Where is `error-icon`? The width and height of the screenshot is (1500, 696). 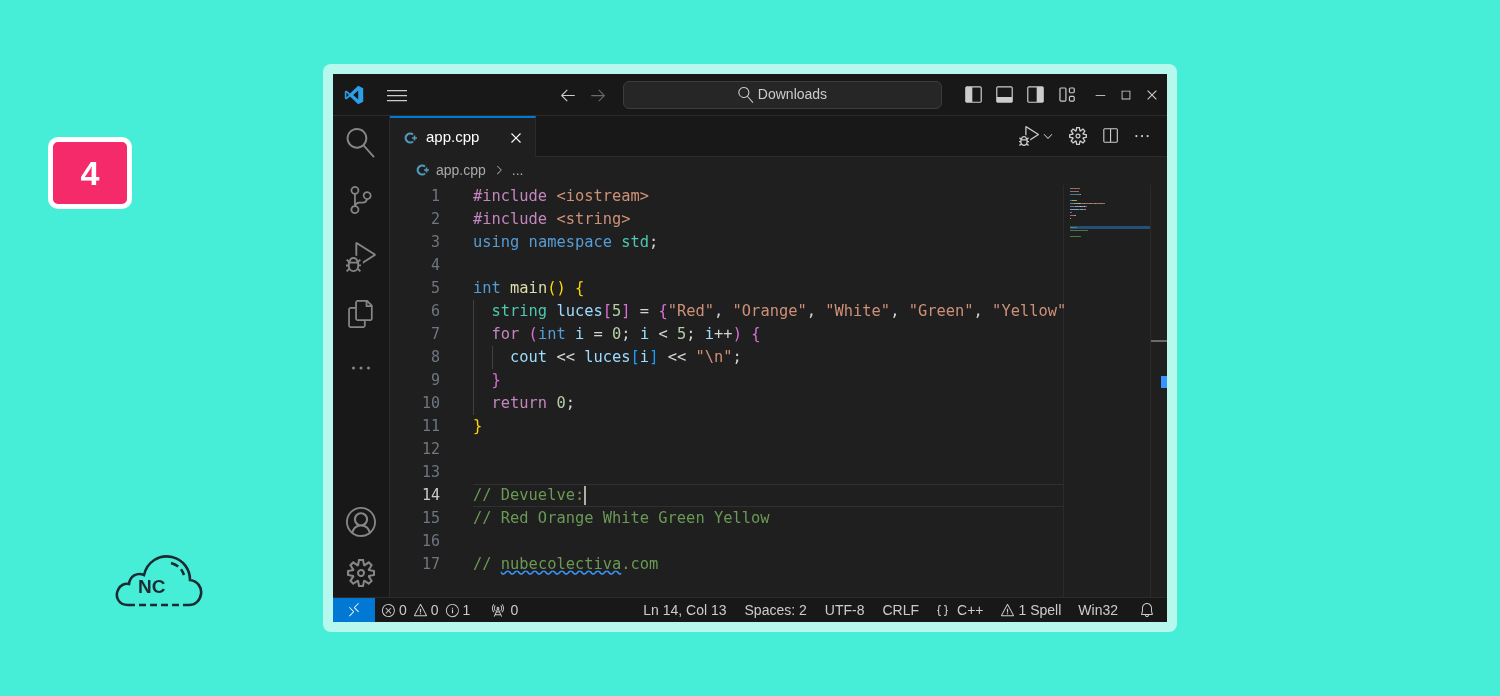
error-icon is located at coordinates (388, 610).